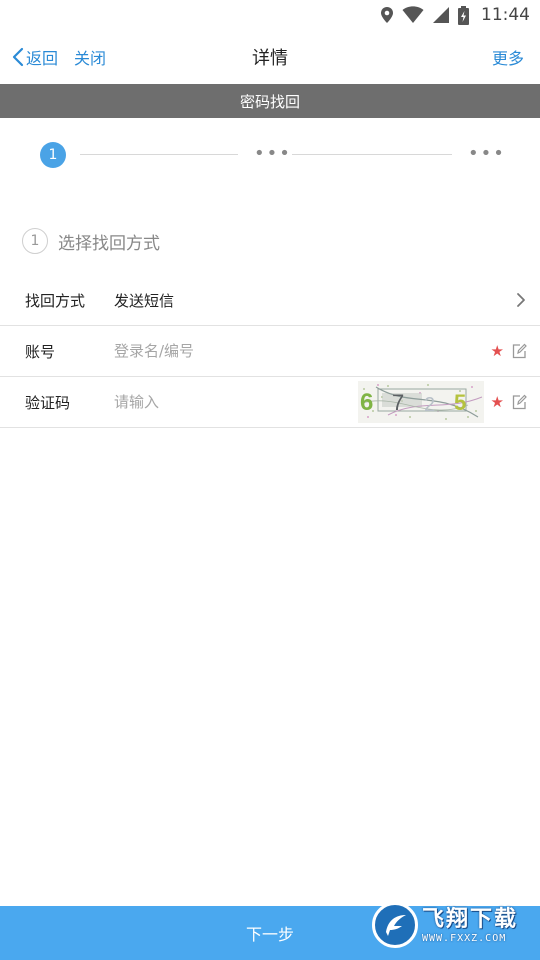 Image resolution: width=540 pixels, height=960 pixels. Describe the element at coordinates (395, 925) in the screenshot. I see `watermark-logo-icon` at that location.